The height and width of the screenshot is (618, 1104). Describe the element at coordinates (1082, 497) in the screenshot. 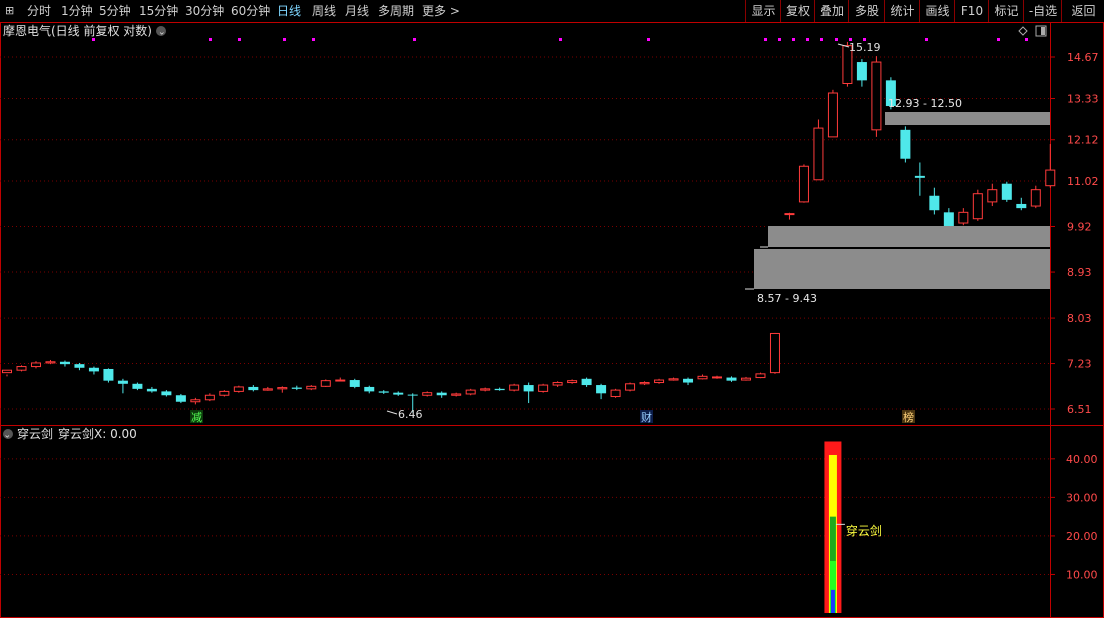

I see `indicator-tick-label: 30.00` at that location.